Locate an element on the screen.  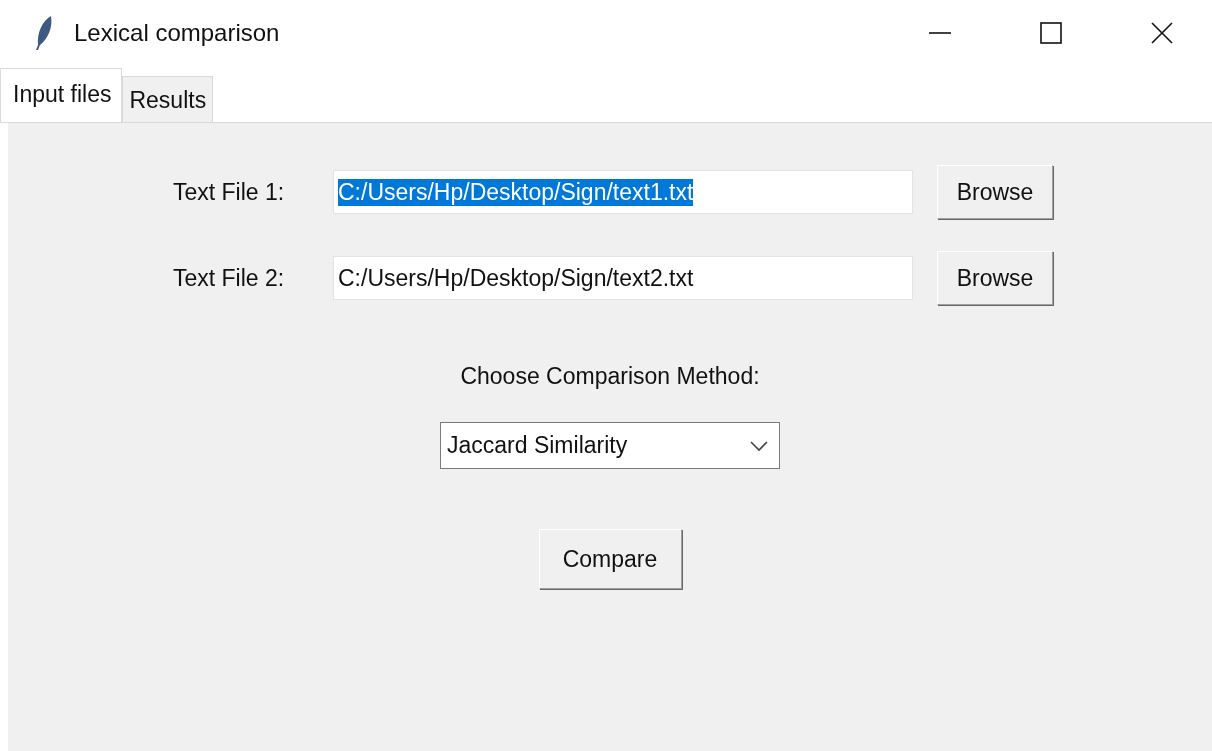
tab: Results is located at coordinates (168, 99).